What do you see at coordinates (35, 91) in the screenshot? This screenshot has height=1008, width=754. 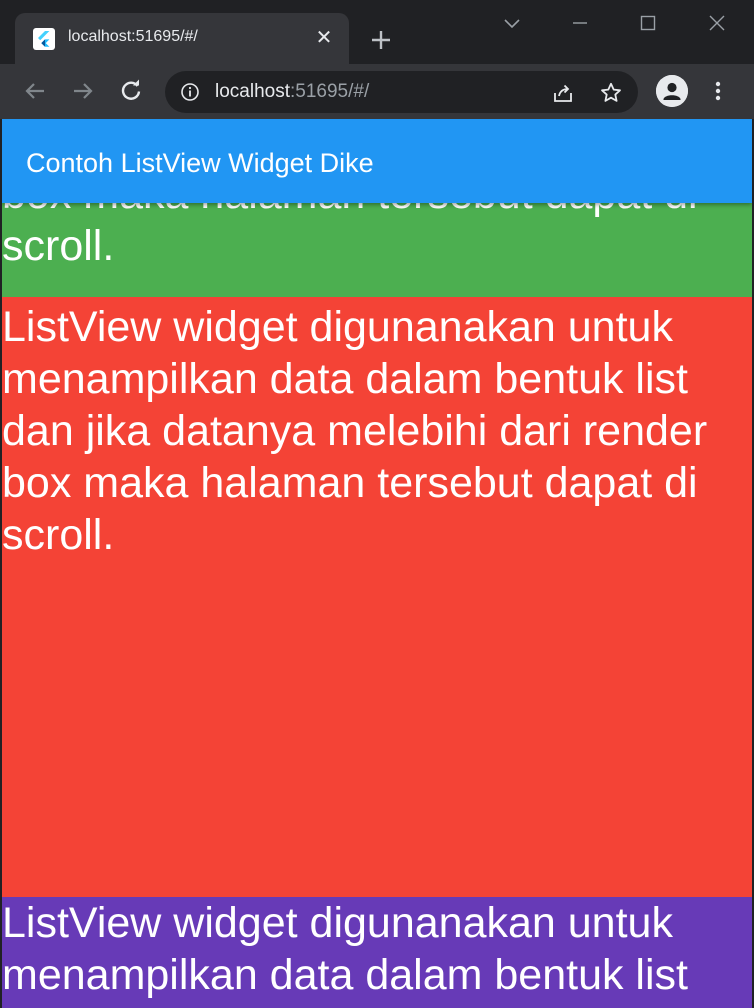 I see `back-arrow-icon` at bounding box center [35, 91].